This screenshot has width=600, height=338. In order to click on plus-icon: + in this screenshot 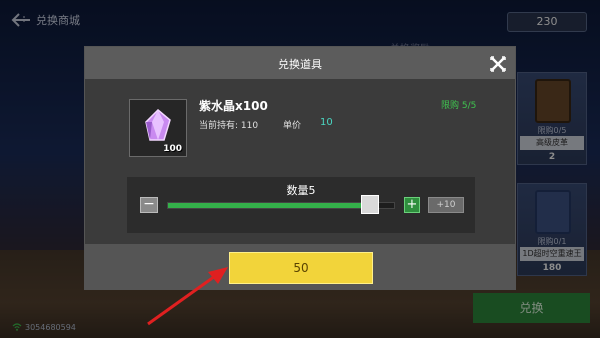, I will do `click(412, 205)`.